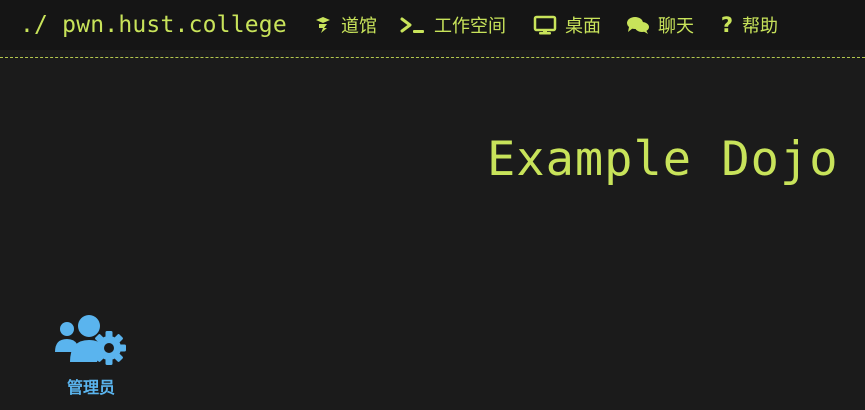  What do you see at coordinates (413, 25) in the screenshot?
I see `terminal-icon` at bounding box center [413, 25].